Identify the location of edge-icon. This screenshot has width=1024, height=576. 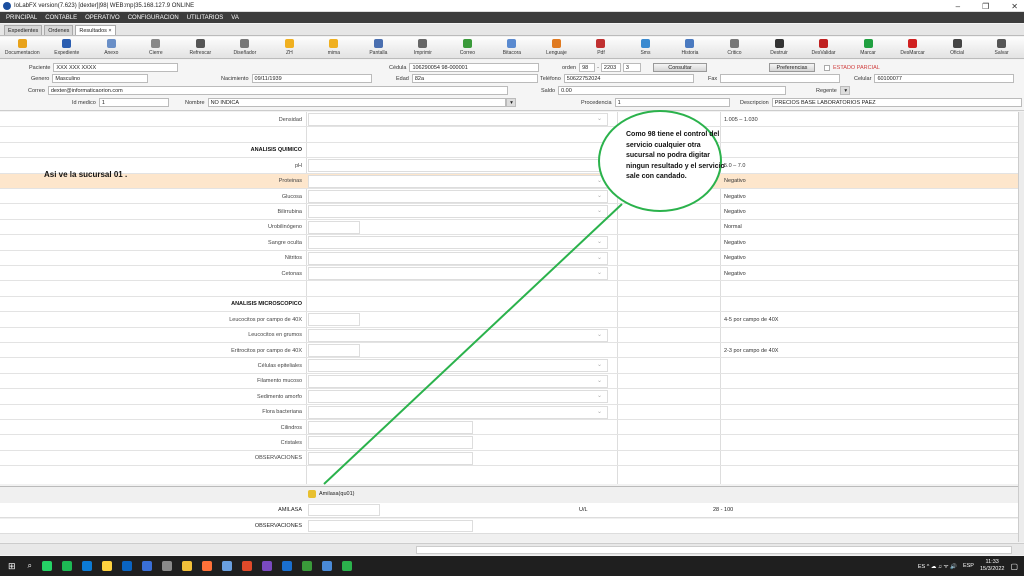
(87, 566).